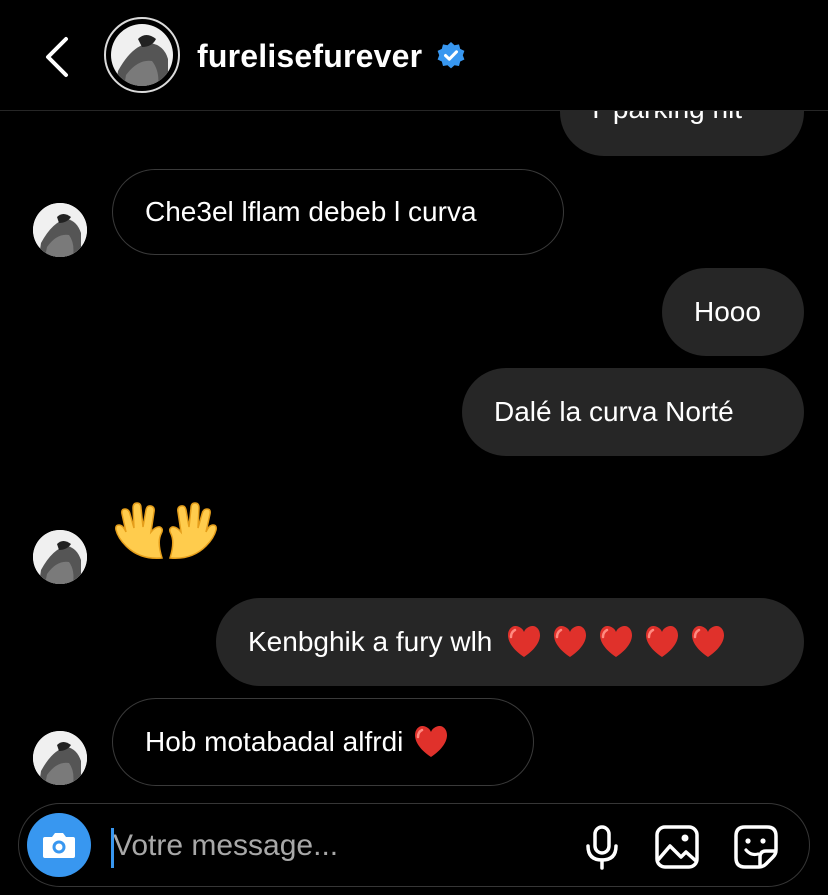 This screenshot has height=895, width=828. I want to click on message-text: Hob motabadal alfrdi, so click(274, 741).